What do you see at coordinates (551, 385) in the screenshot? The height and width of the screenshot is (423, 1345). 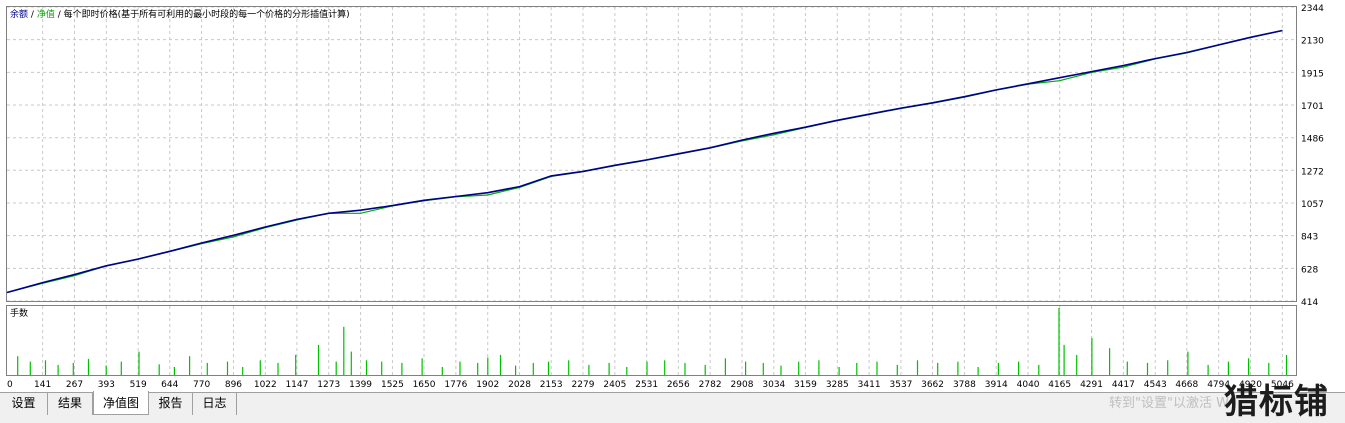 I see `x-tick-label: 2153` at bounding box center [551, 385].